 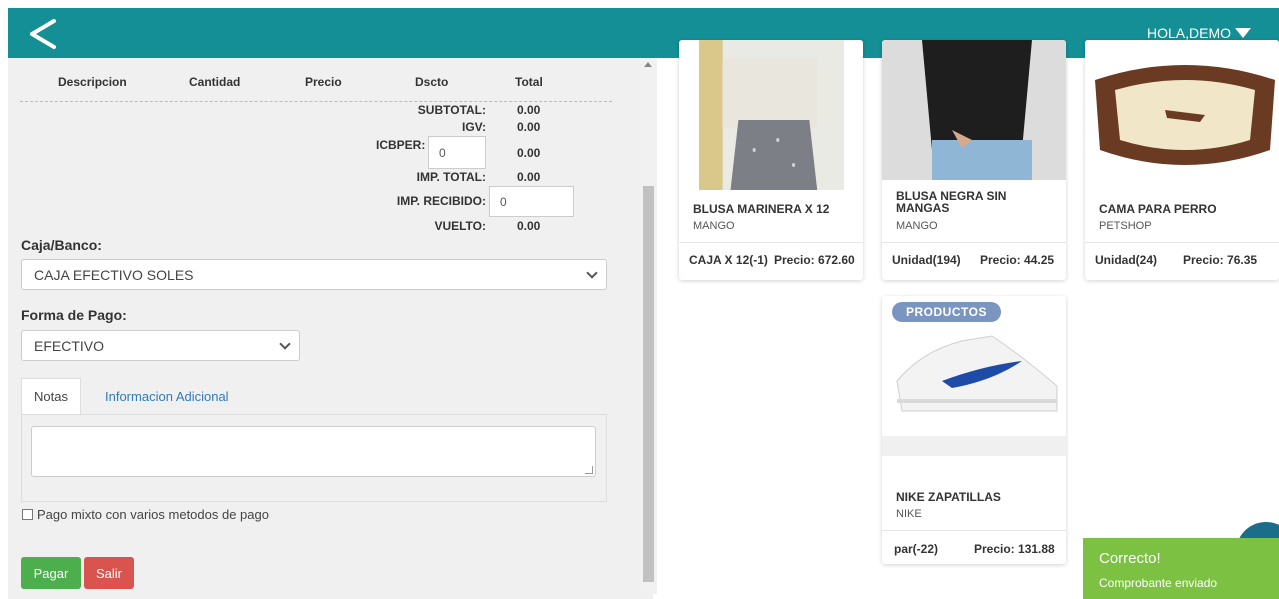 What do you see at coordinates (215, 82) in the screenshot?
I see `column-header-cantidad: Cantidad` at bounding box center [215, 82].